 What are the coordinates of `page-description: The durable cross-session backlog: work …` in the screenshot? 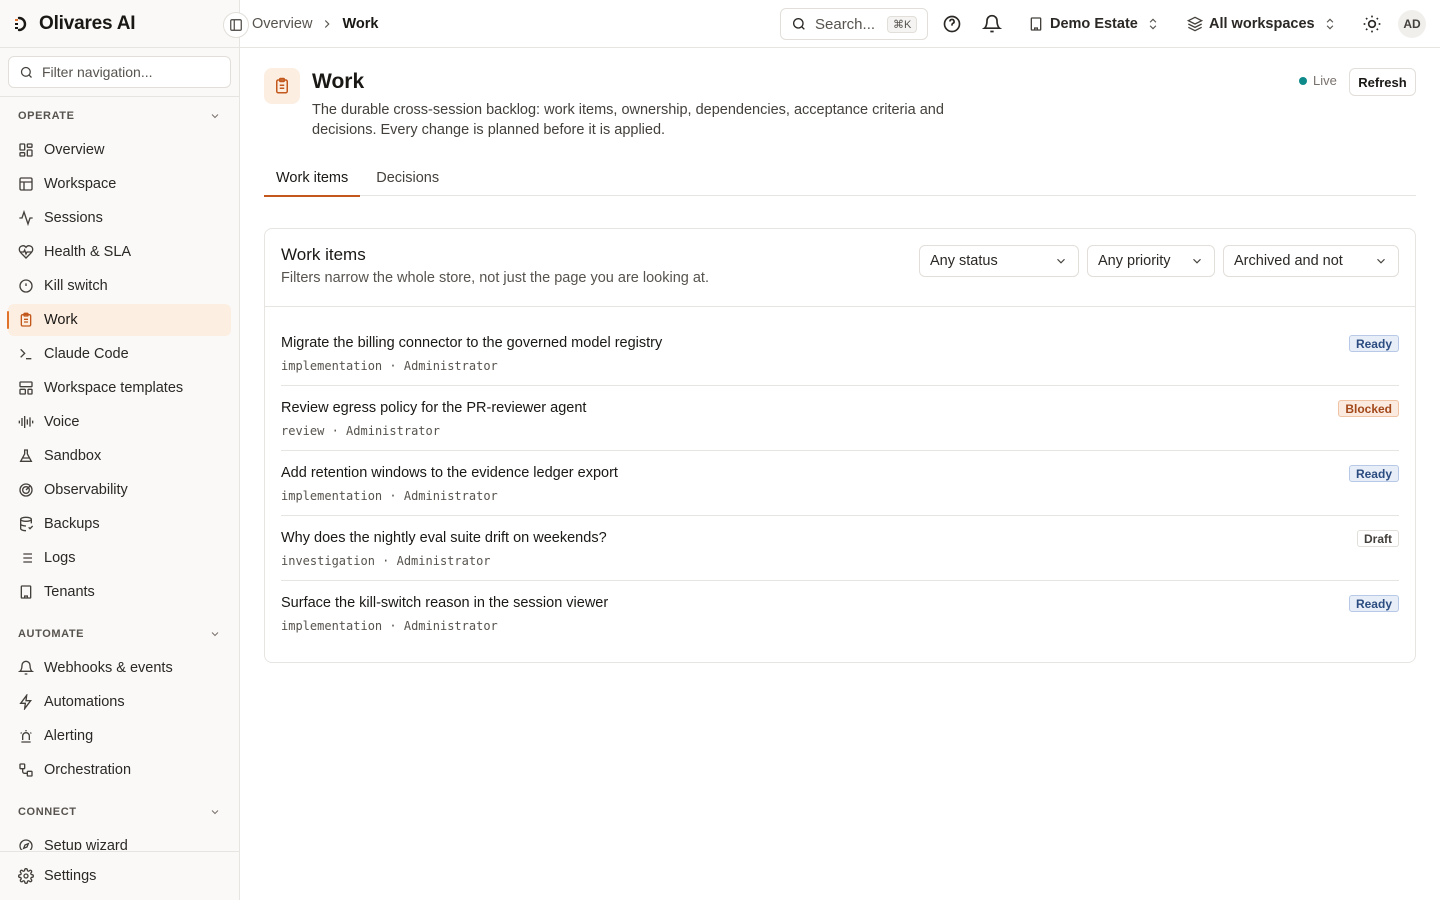 It's located at (628, 120).